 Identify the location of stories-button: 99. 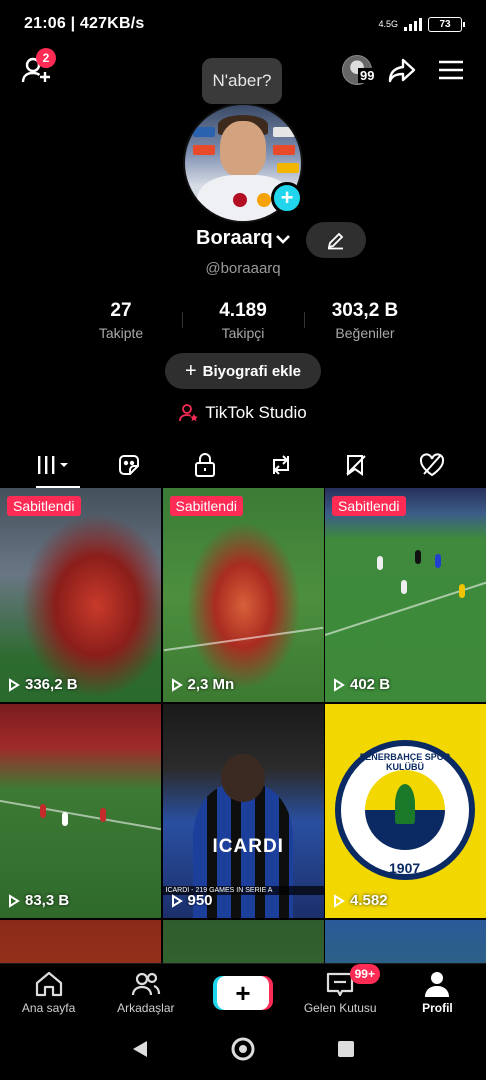
(357, 70).